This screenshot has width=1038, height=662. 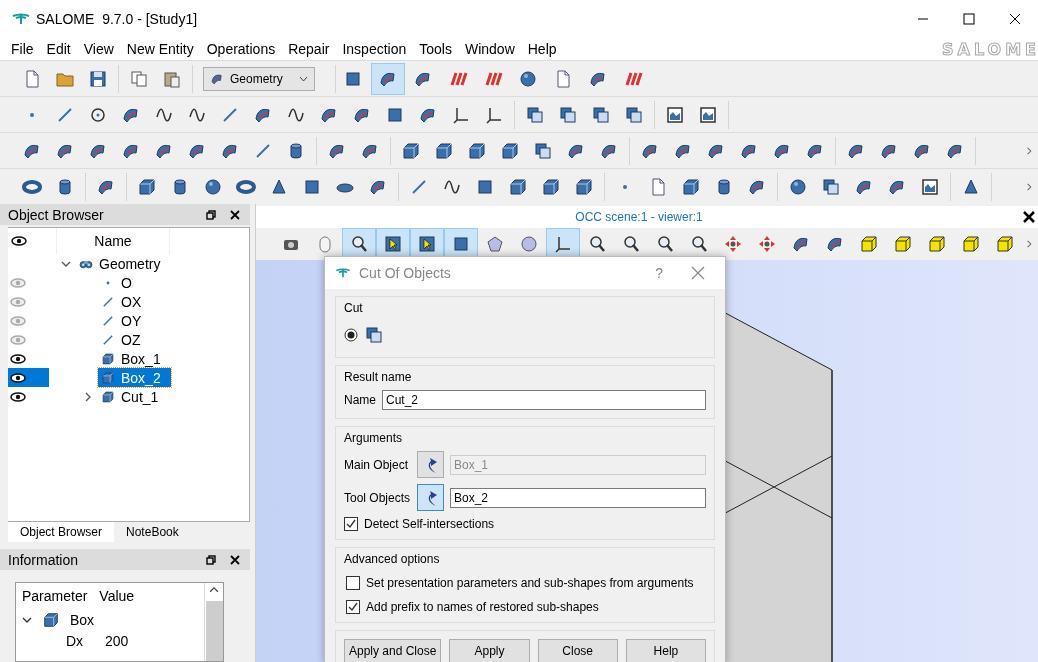 What do you see at coordinates (120, 282) in the screenshot?
I see `tree-item: O` at bounding box center [120, 282].